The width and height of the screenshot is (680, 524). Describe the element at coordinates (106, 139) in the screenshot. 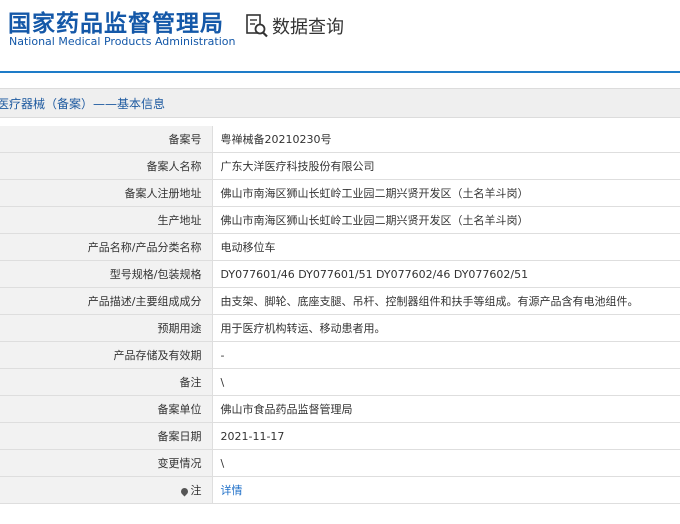

I see `row-label: 备案号` at that location.